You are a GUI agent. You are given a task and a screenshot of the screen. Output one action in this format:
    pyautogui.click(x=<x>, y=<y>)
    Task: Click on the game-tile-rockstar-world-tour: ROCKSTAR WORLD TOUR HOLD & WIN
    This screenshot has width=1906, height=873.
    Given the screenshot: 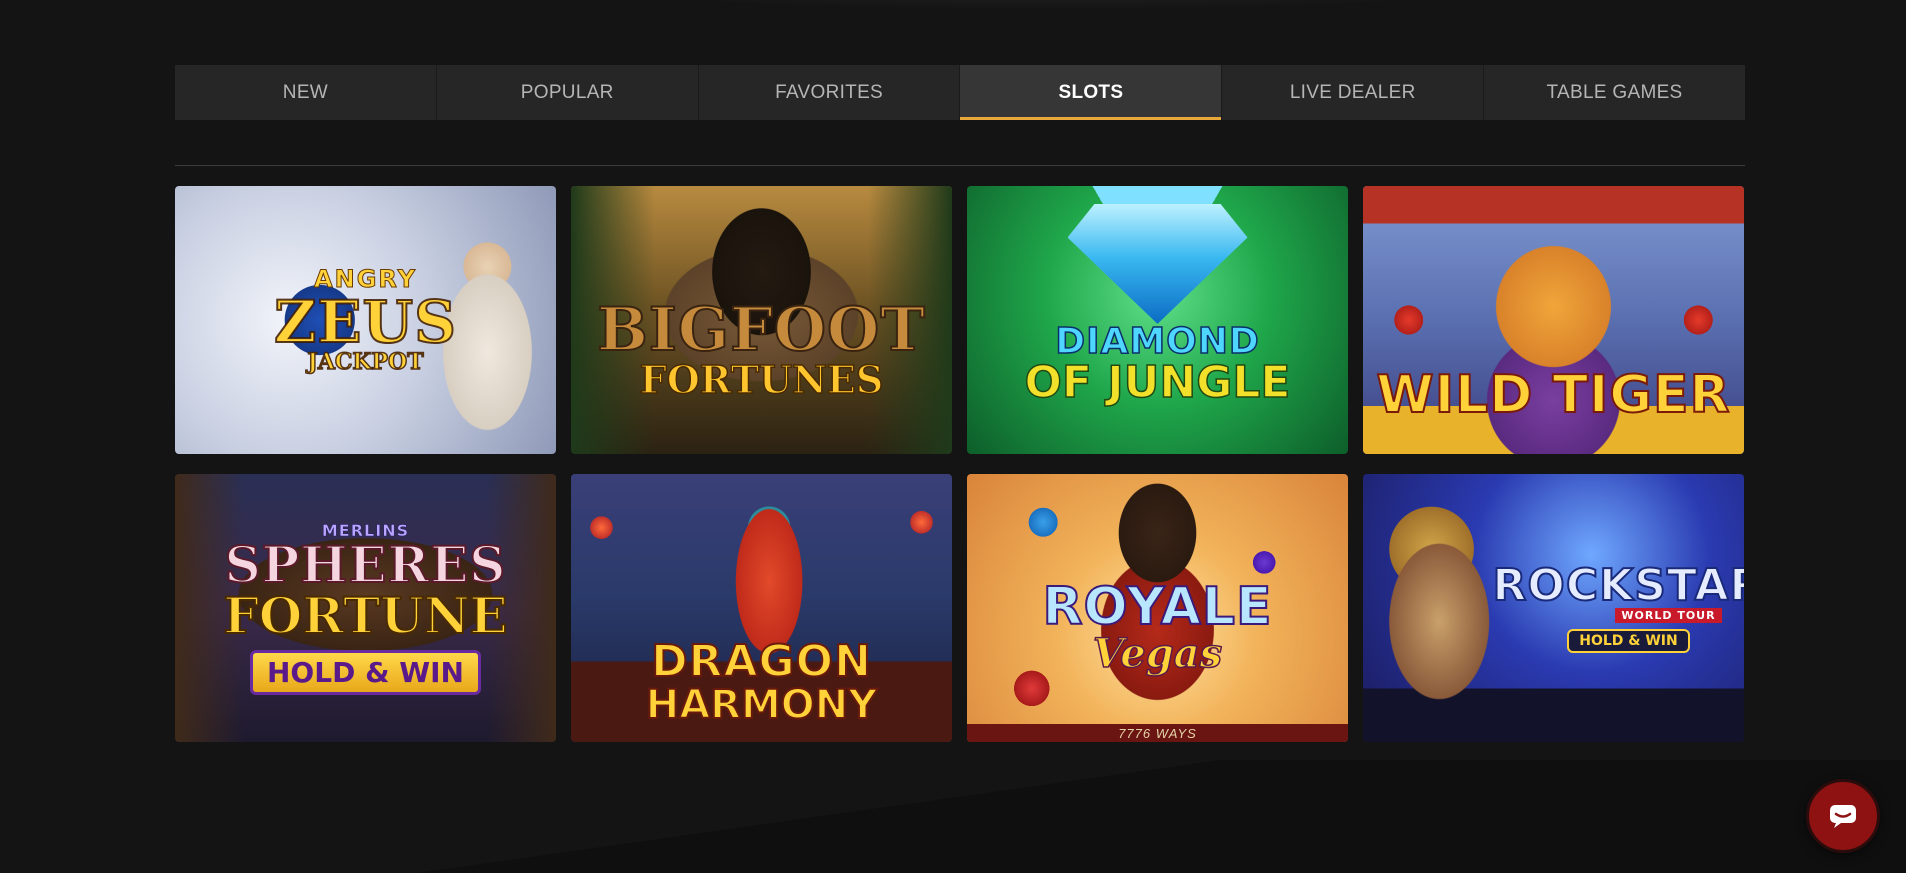 What is the action you would take?
    pyautogui.click(x=1553, y=608)
    